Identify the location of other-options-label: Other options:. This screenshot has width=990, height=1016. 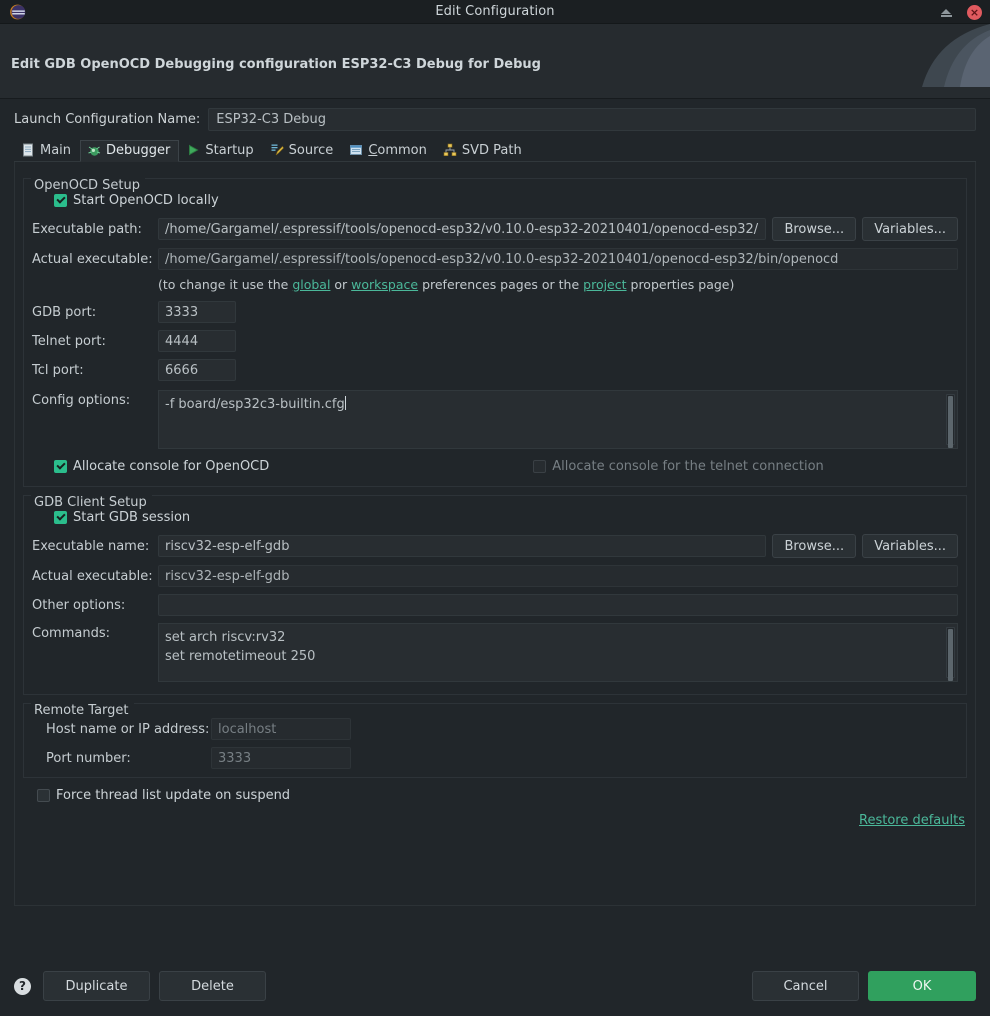
(79, 605).